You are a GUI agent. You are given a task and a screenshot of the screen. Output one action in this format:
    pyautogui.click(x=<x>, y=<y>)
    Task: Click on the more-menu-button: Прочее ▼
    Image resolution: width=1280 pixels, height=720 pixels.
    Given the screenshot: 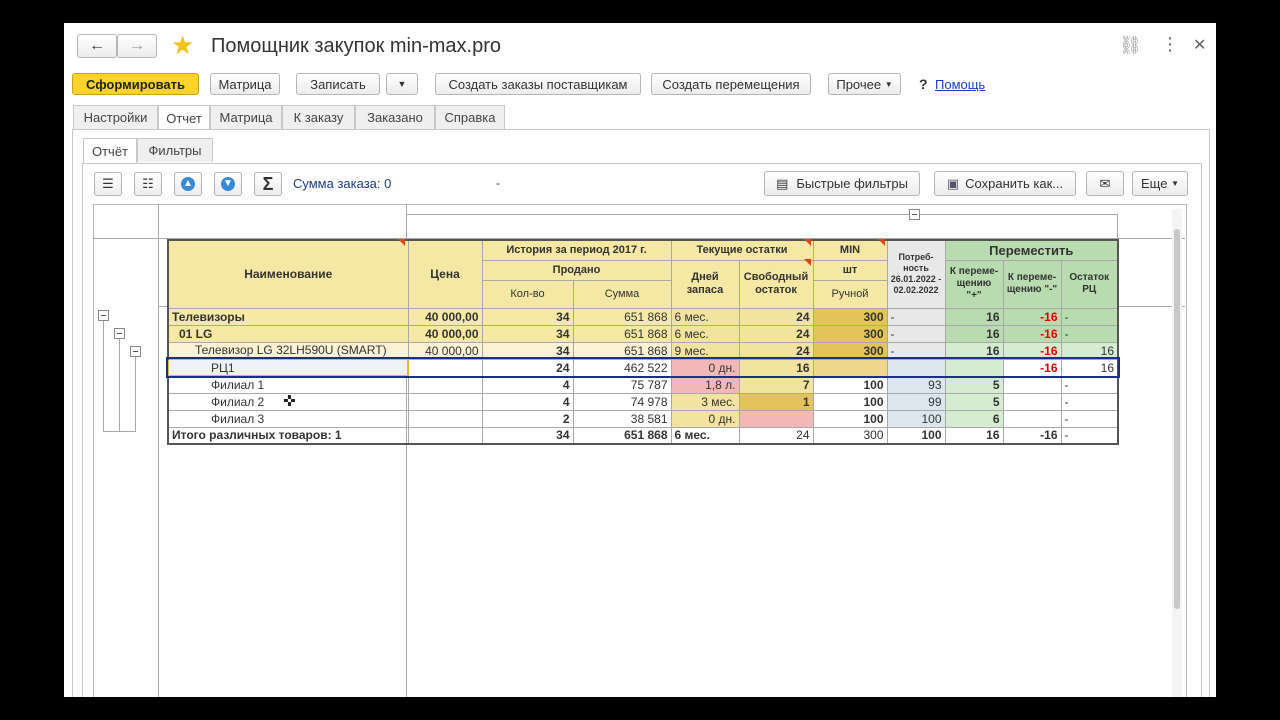 What is the action you would take?
    pyautogui.click(x=864, y=84)
    